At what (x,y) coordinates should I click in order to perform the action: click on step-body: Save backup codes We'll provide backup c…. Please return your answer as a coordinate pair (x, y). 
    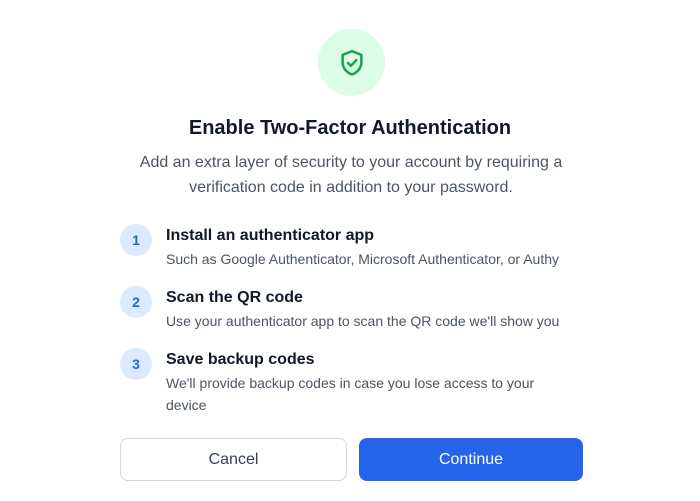
    Looking at the image, I should click on (363, 382).